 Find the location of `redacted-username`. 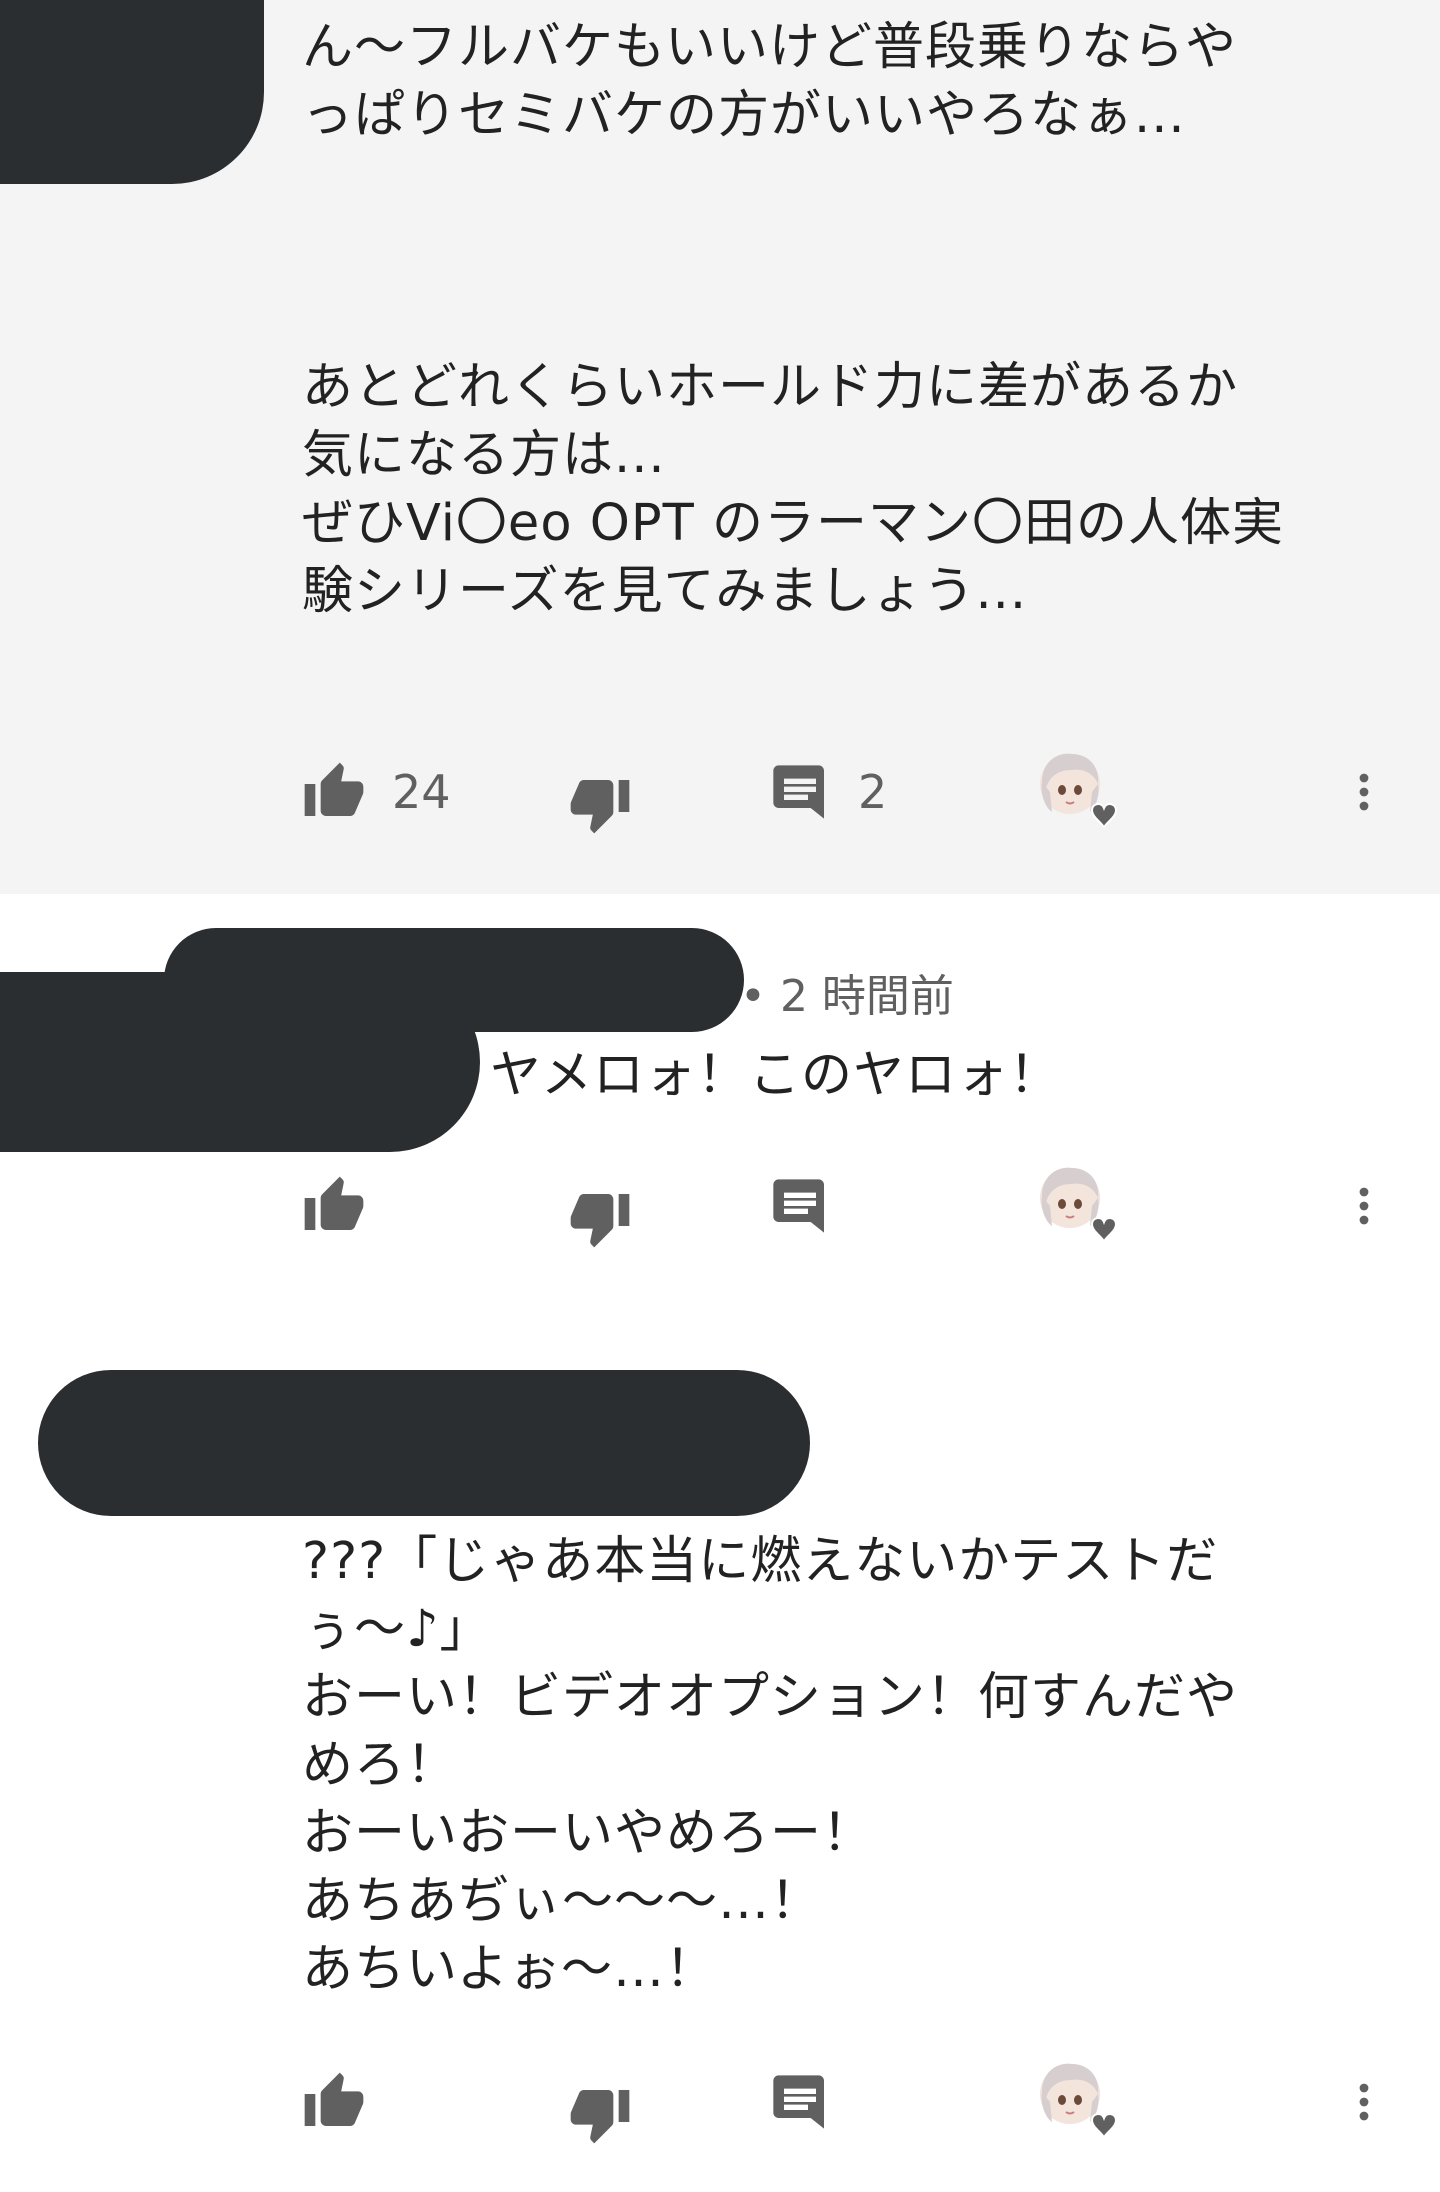

redacted-username is located at coordinates (424, 1443).